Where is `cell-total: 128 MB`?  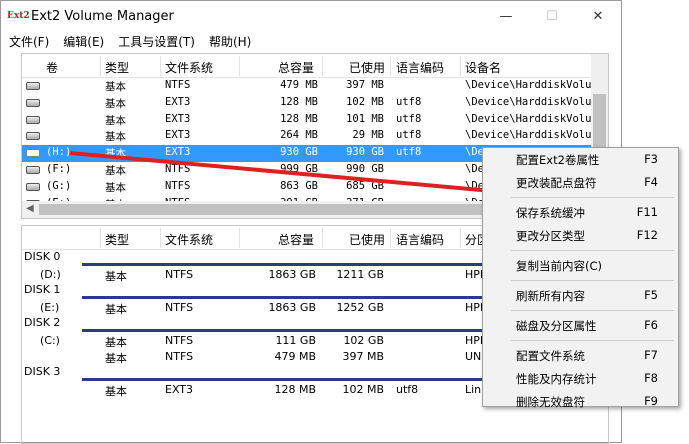
cell-total: 128 MB is located at coordinates (299, 118).